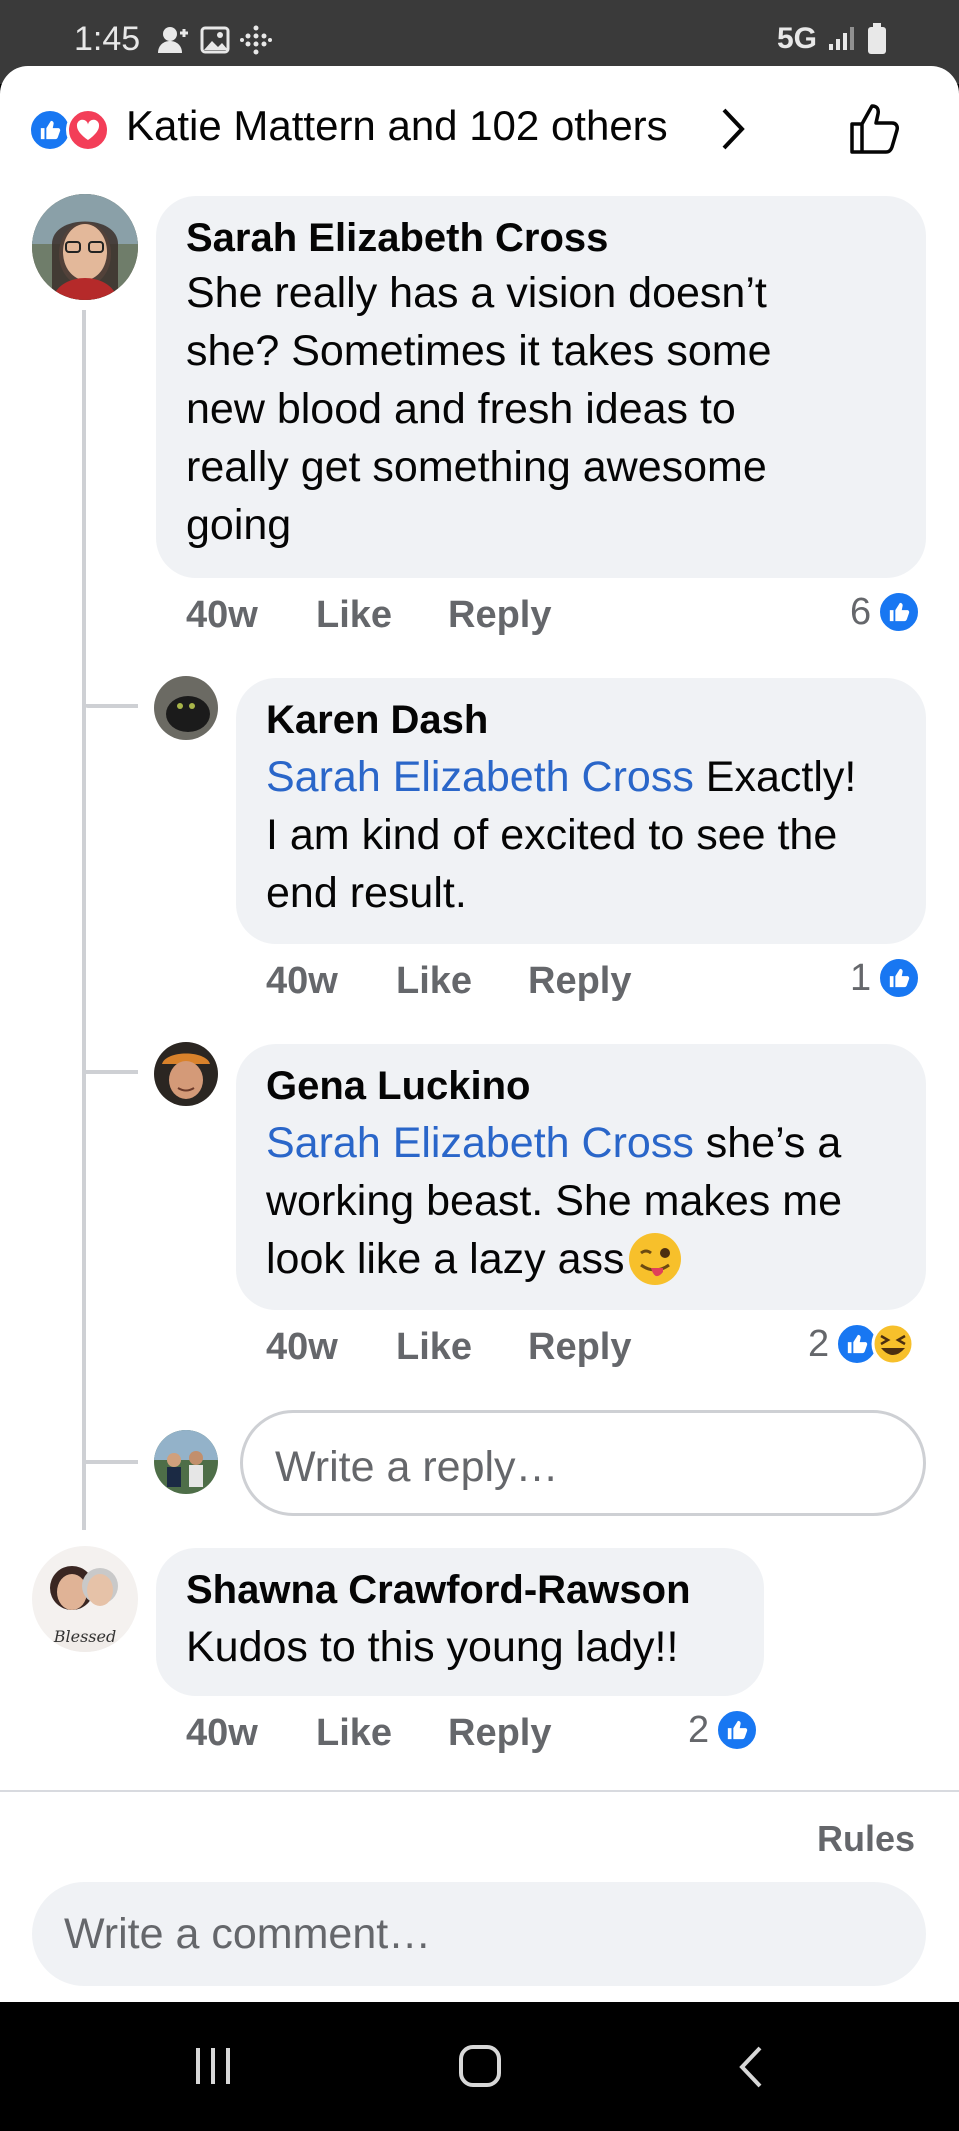 The height and width of the screenshot is (2131, 959). Describe the element at coordinates (461, 409) in the screenshot. I see `comment-line: new blood and fresh ideas to` at that location.